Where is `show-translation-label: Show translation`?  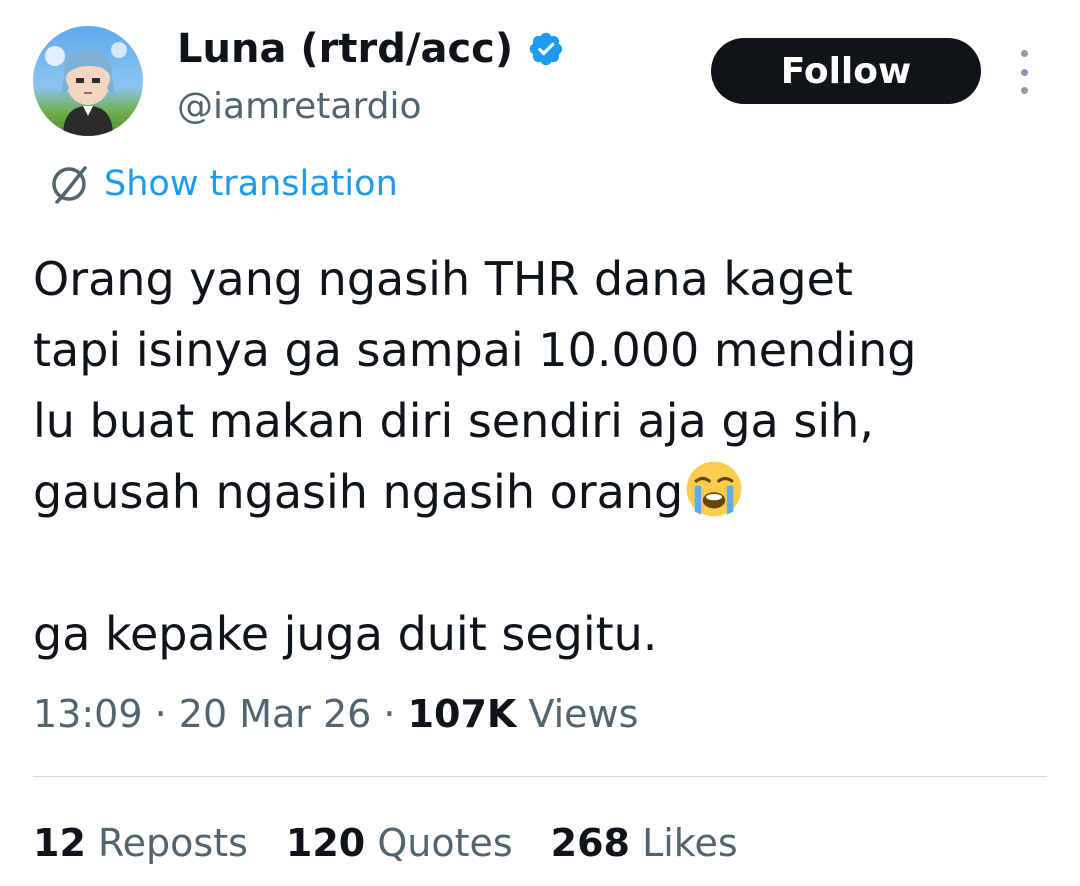 show-translation-label: Show translation is located at coordinates (251, 184).